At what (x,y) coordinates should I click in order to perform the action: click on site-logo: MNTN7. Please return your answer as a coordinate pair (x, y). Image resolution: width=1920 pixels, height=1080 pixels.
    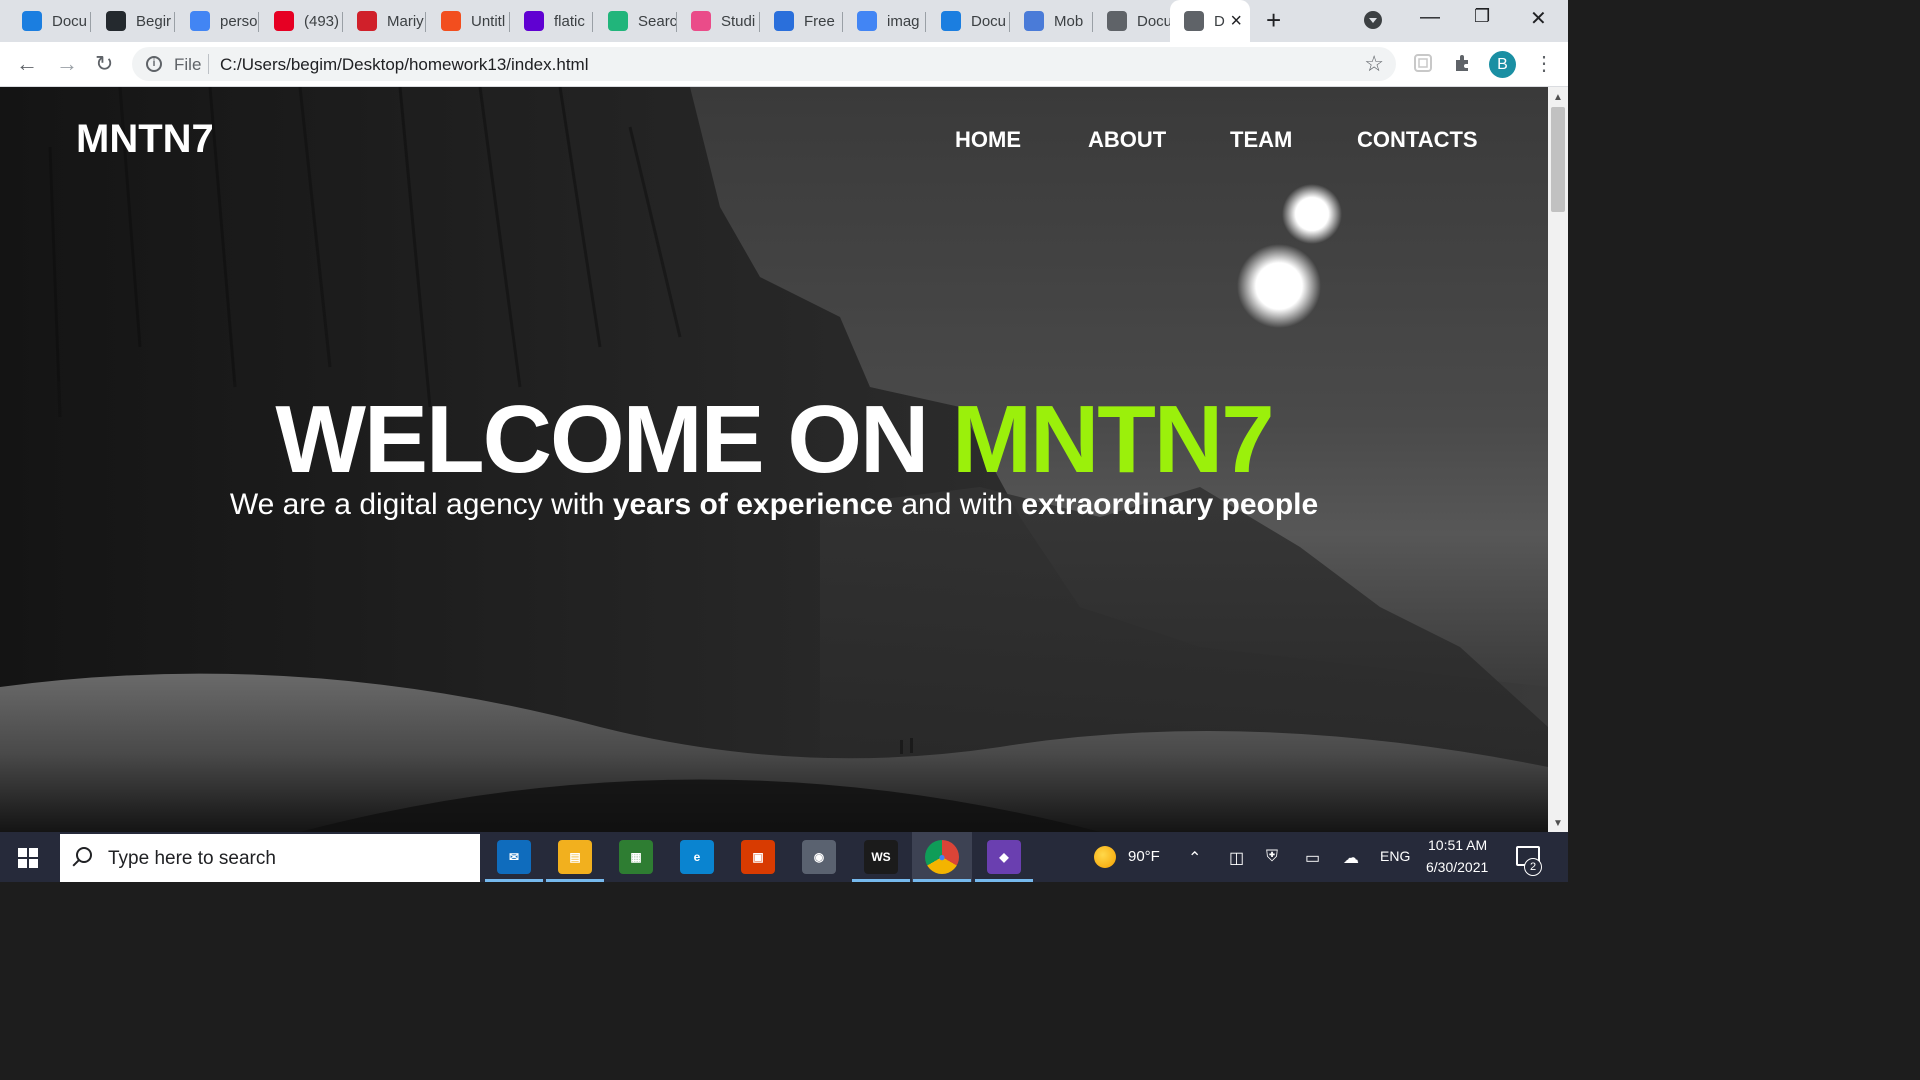
    Looking at the image, I should click on (145, 139).